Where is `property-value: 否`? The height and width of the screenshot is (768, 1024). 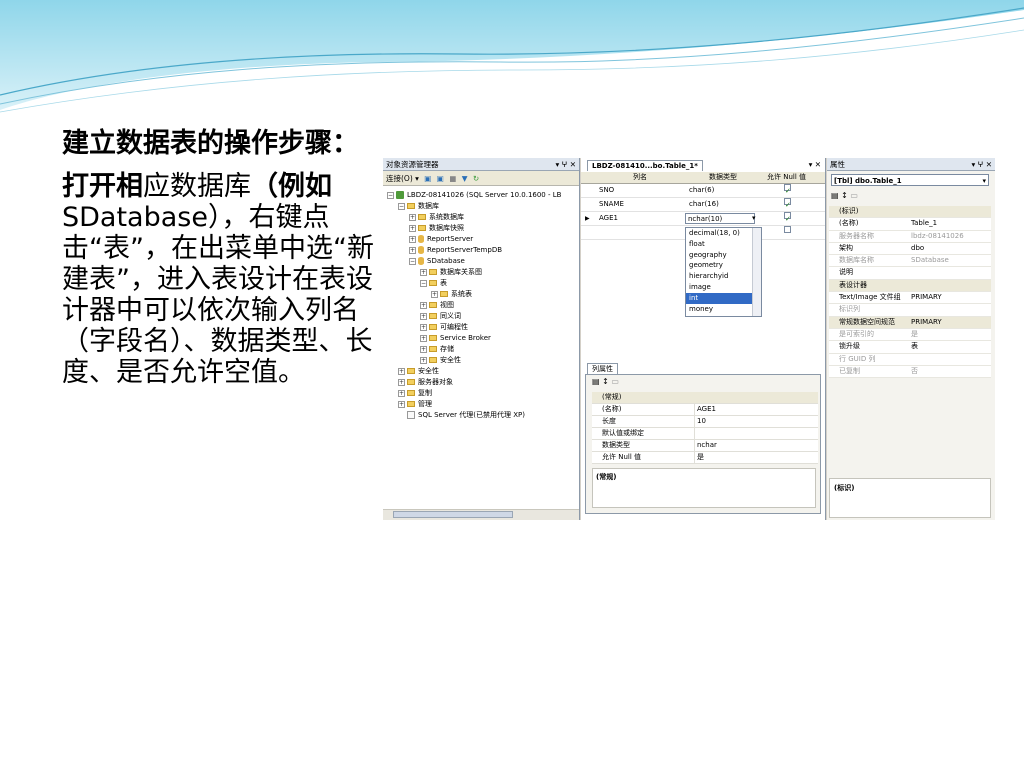
property-value: 否 is located at coordinates (914, 371).